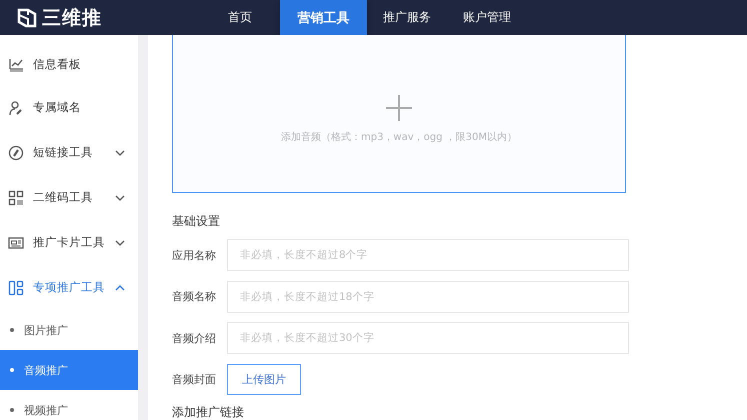  I want to click on sidebar-item: 推广卡片工具, so click(69, 242).